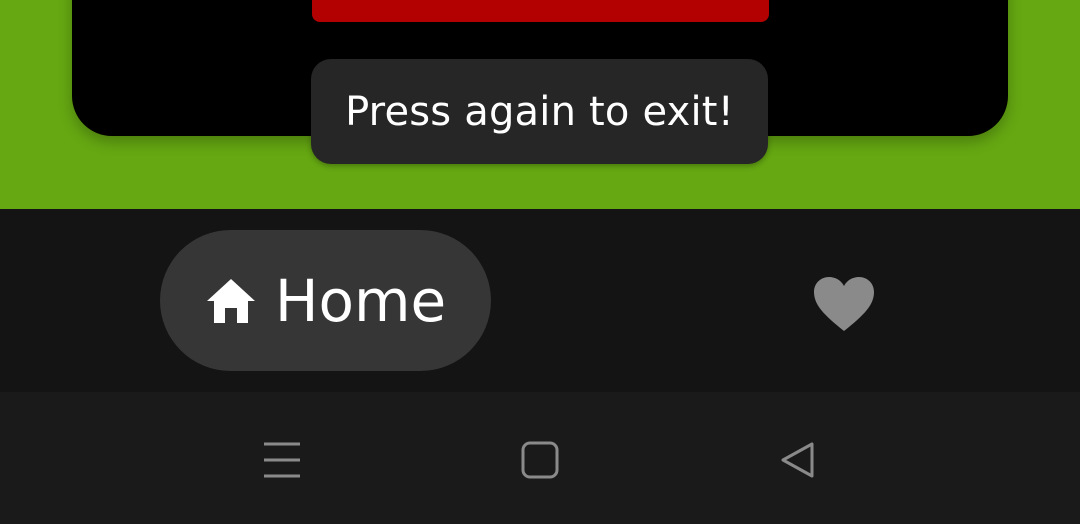 The width and height of the screenshot is (1080, 524). Describe the element at coordinates (360, 300) in the screenshot. I see `tab-home-label: Home` at that location.